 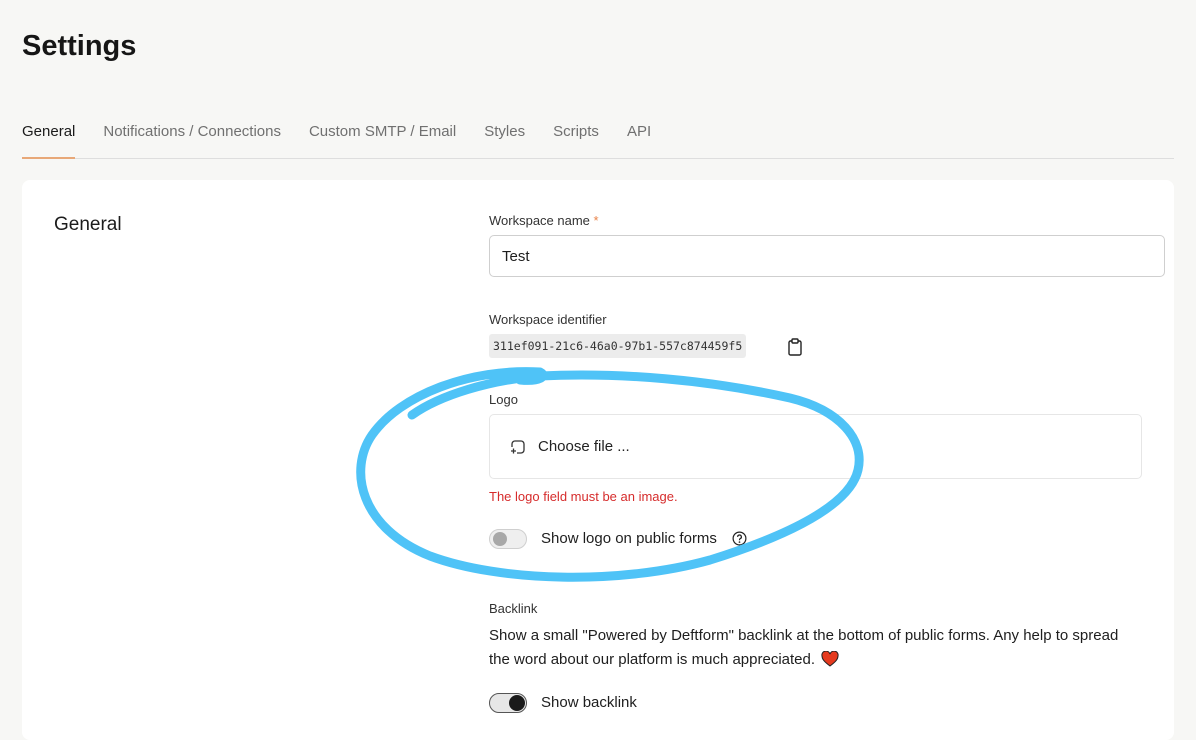 I want to click on tab-general: General, so click(x=49, y=133).